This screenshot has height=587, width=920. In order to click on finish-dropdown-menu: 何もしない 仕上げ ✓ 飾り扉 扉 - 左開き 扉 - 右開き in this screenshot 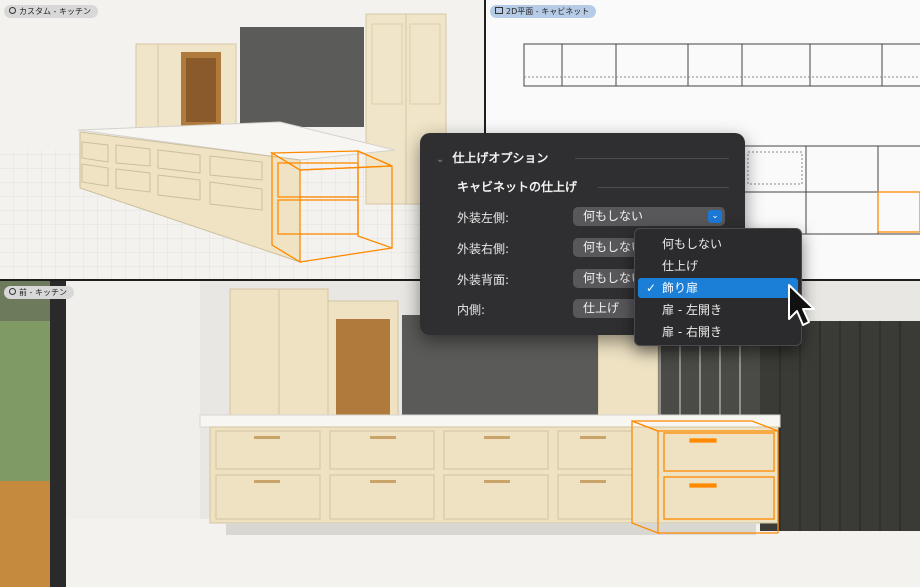, I will do `click(718, 287)`.